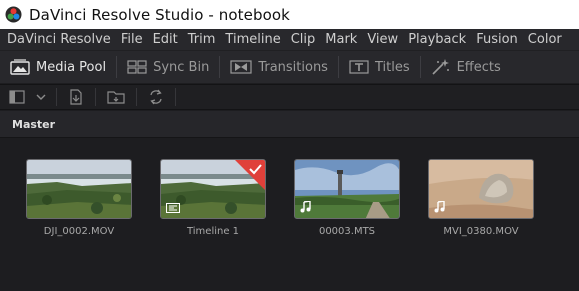 The width and height of the screenshot is (579, 291). What do you see at coordinates (17, 97) in the screenshot?
I see `sidebar-toggle-icon` at bounding box center [17, 97].